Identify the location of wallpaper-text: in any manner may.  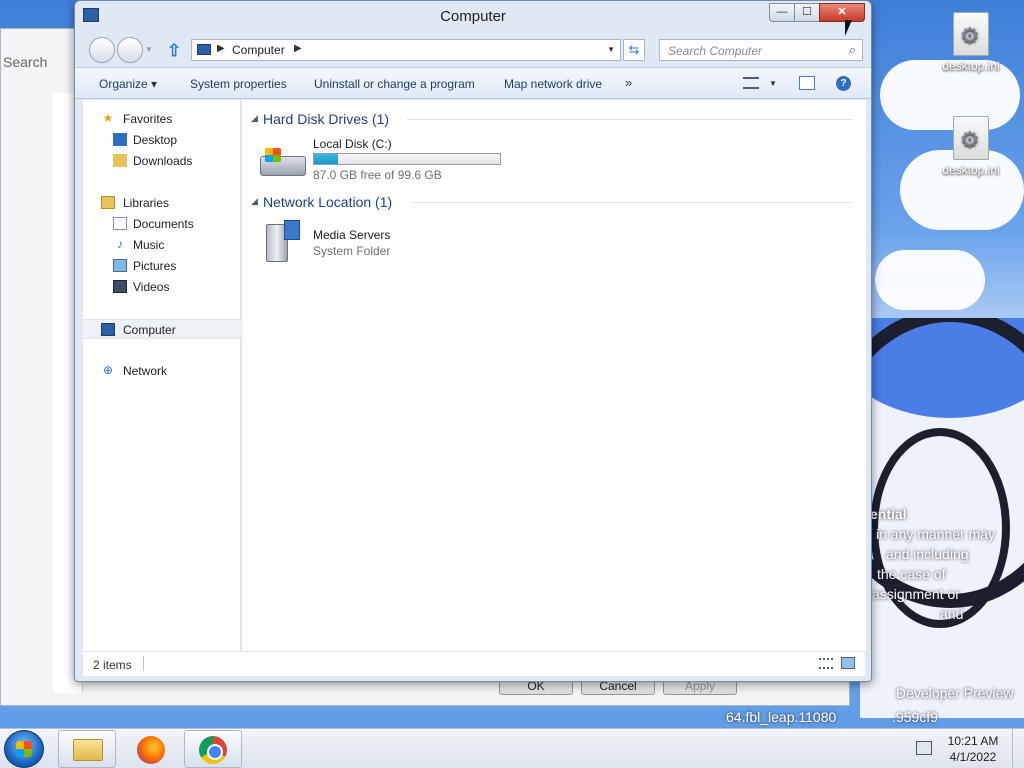
(936, 534).